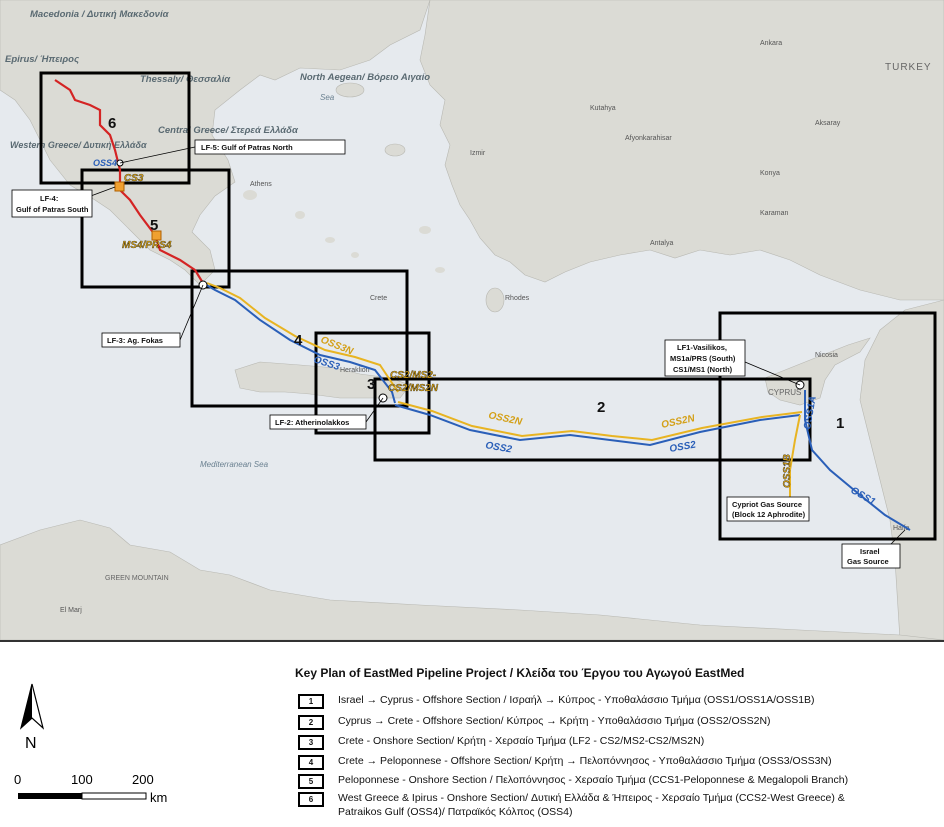 This screenshot has height=827, width=944. I want to click on legend-box: 1, so click(311, 701).